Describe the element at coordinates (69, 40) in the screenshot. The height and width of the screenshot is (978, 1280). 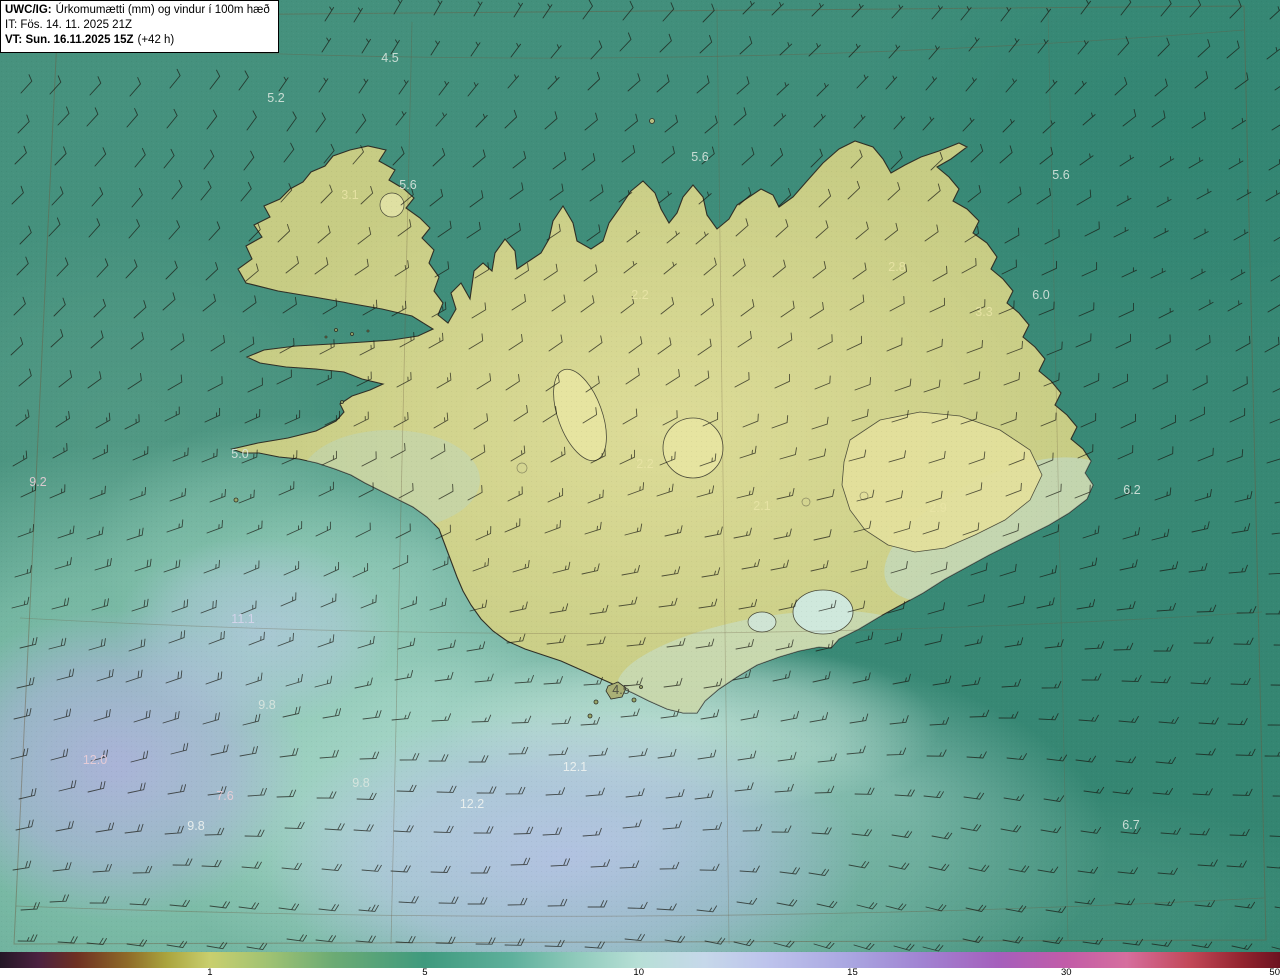
I see `valid-time: VT: Sun. 16.11.2025 15Z` at that location.